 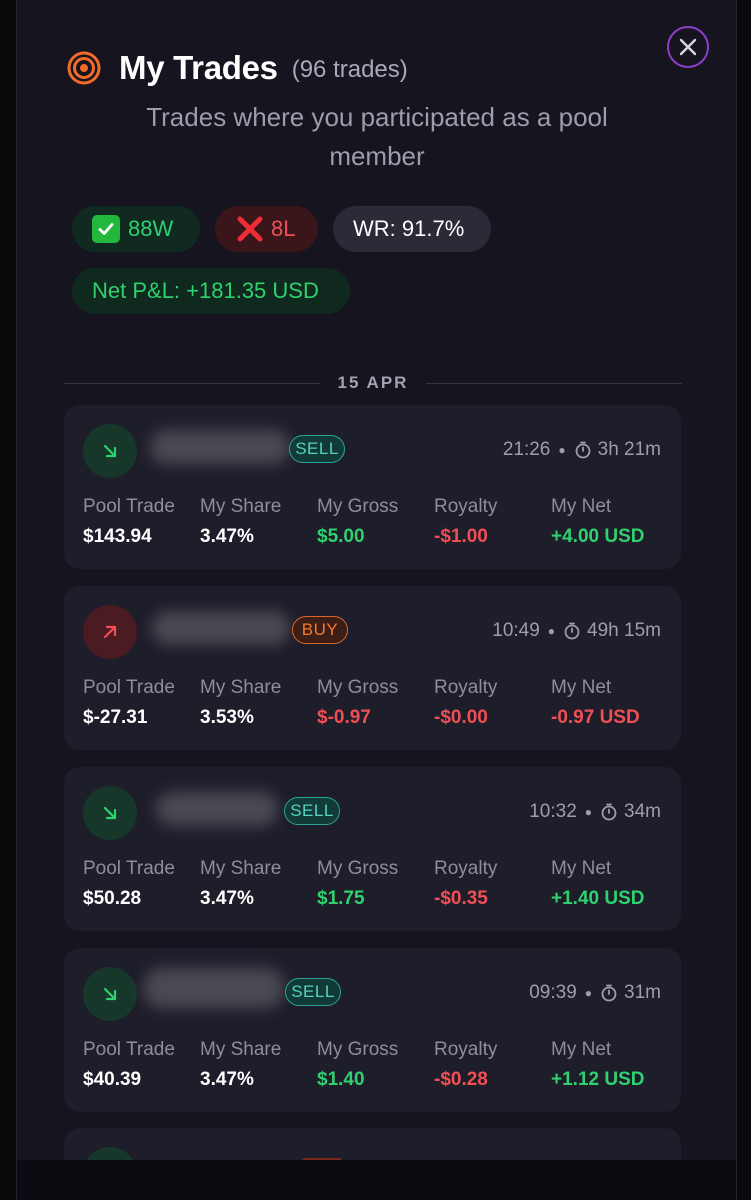 I want to click on pool-trade-value: $40.39, so click(x=112, y=1079).